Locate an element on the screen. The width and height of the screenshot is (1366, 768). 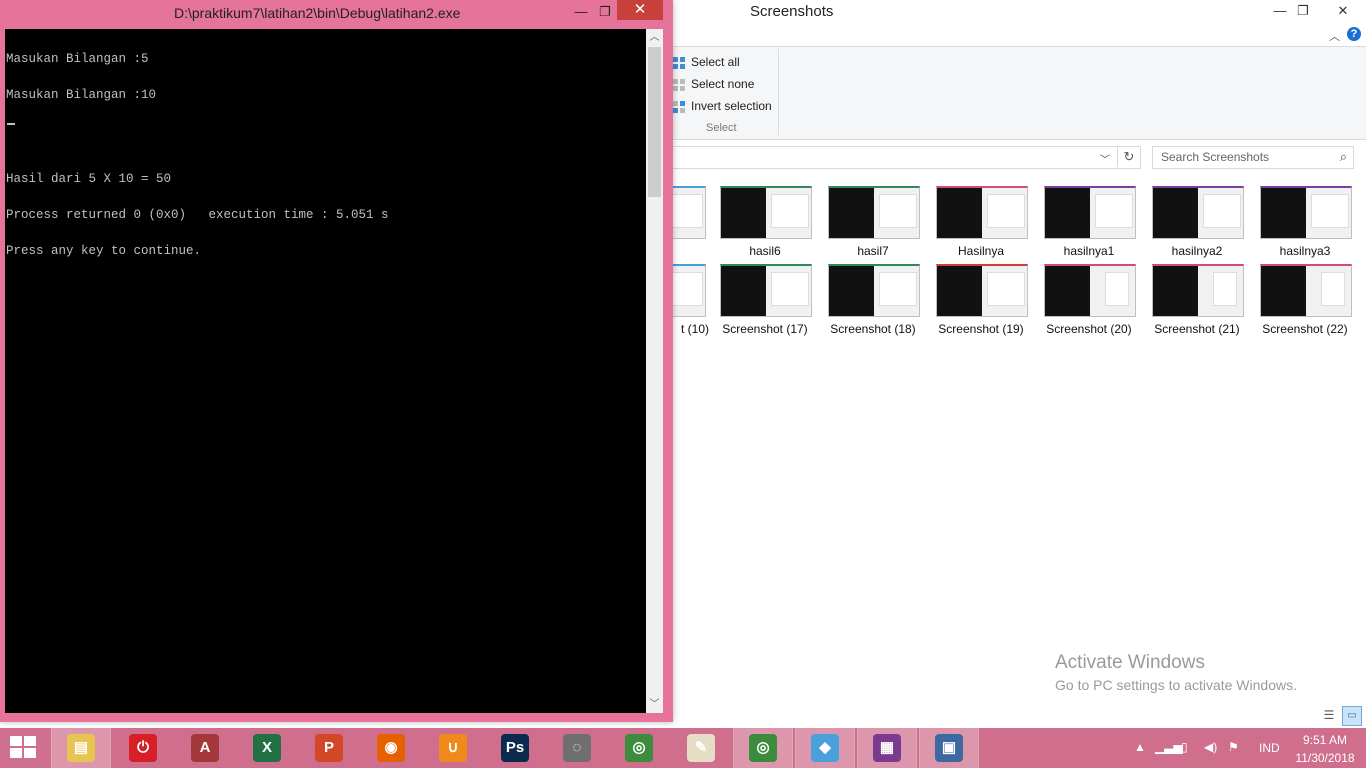
file-tile: Screenshot (20) is located at coordinates (1089, 300).